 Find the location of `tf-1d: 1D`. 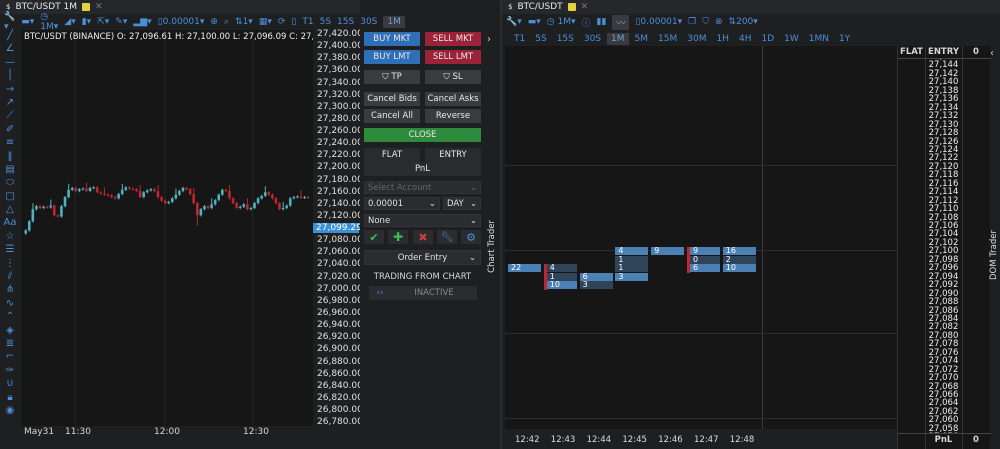

tf-1d: 1D is located at coordinates (767, 39).